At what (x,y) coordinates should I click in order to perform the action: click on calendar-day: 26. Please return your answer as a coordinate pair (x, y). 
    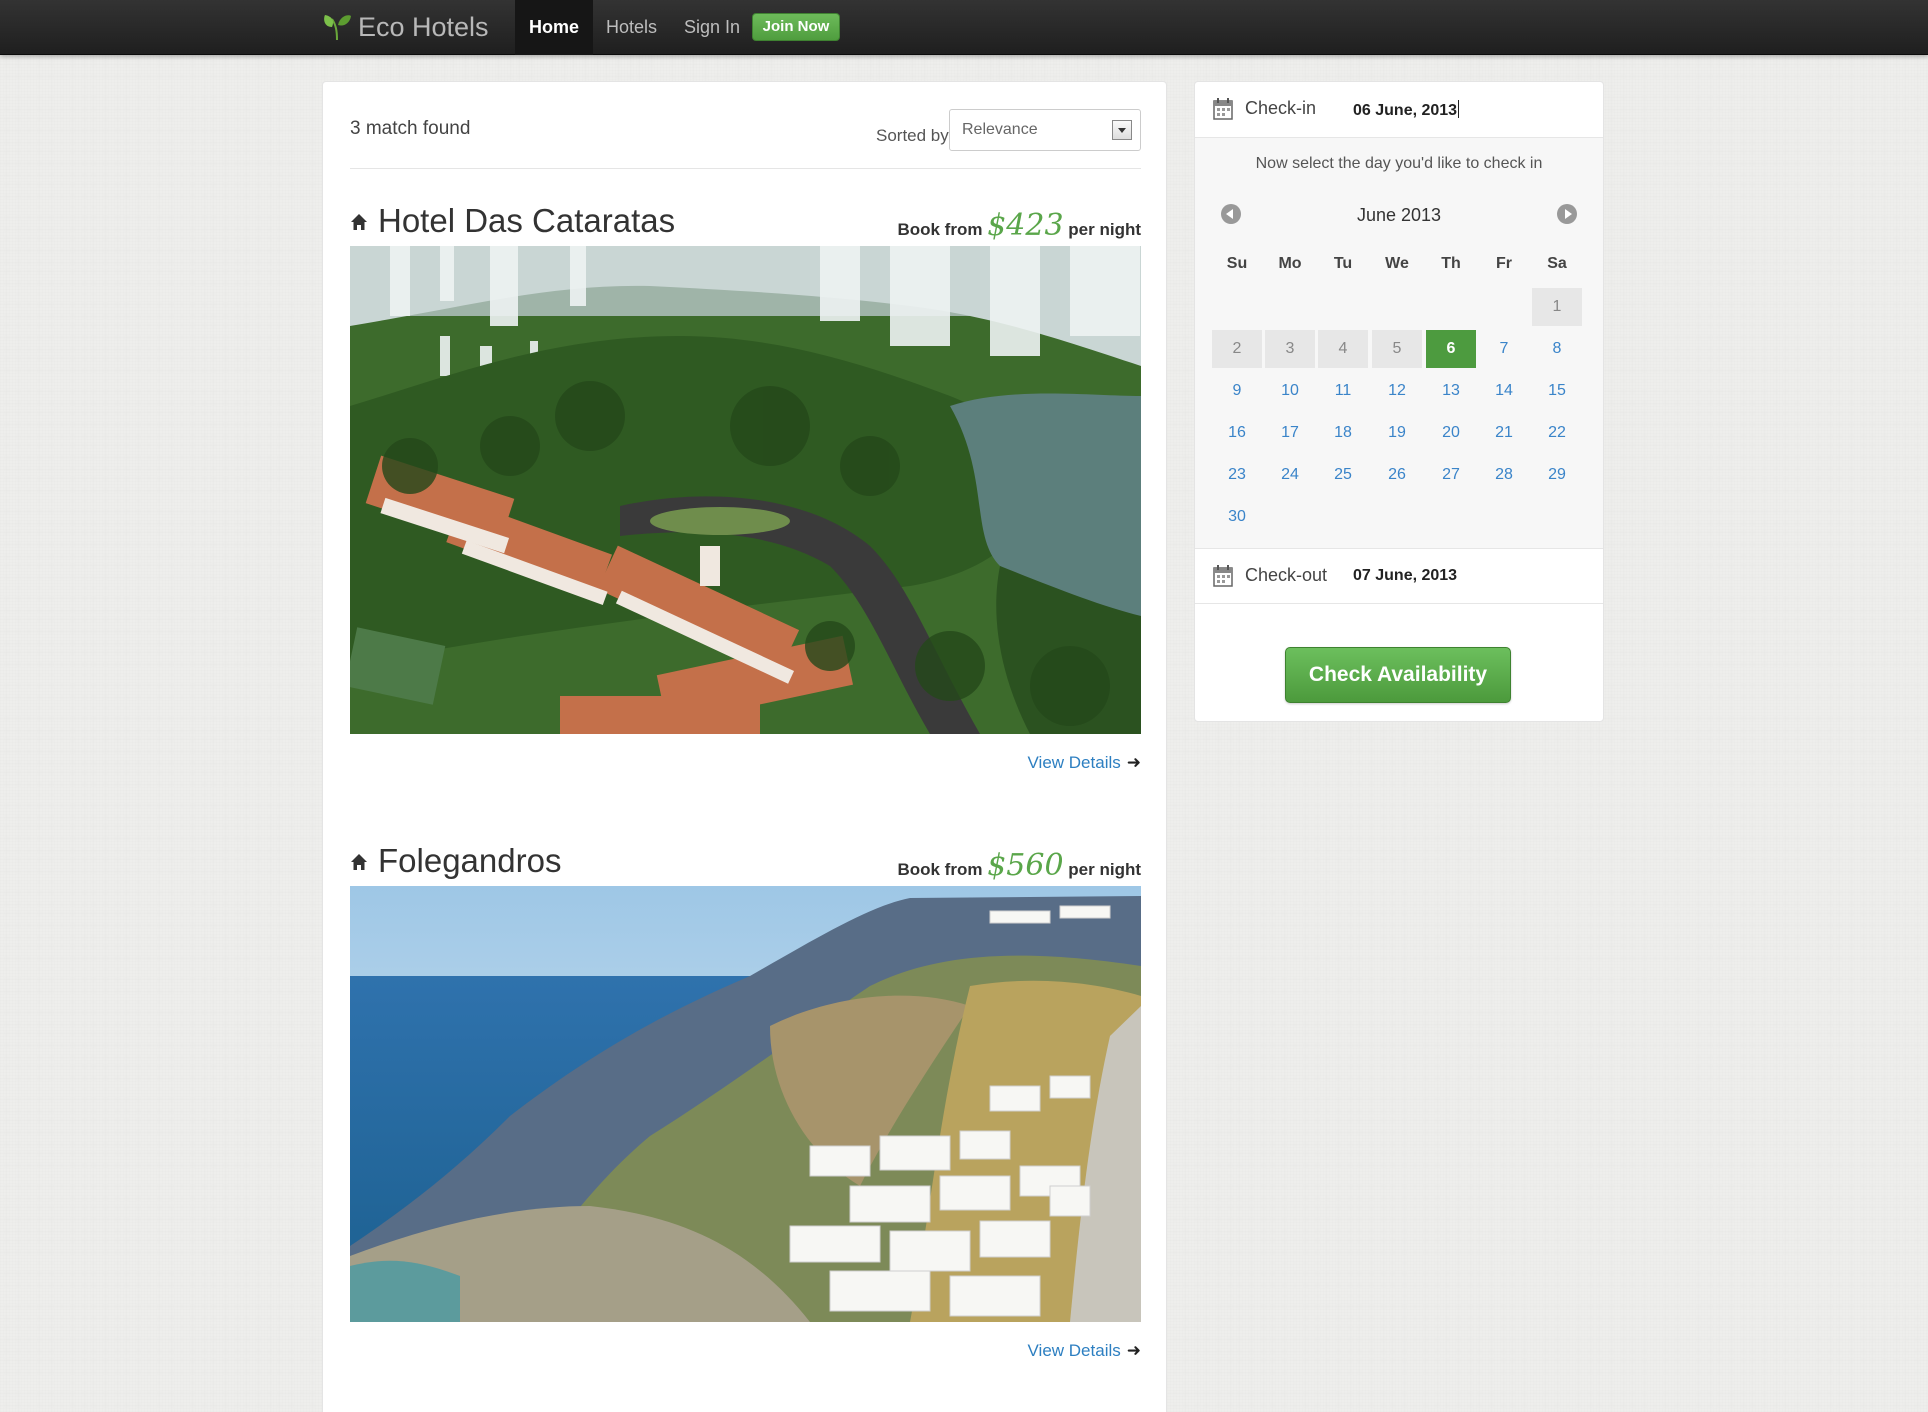
    Looking at the image, I should click on (1397, 475).